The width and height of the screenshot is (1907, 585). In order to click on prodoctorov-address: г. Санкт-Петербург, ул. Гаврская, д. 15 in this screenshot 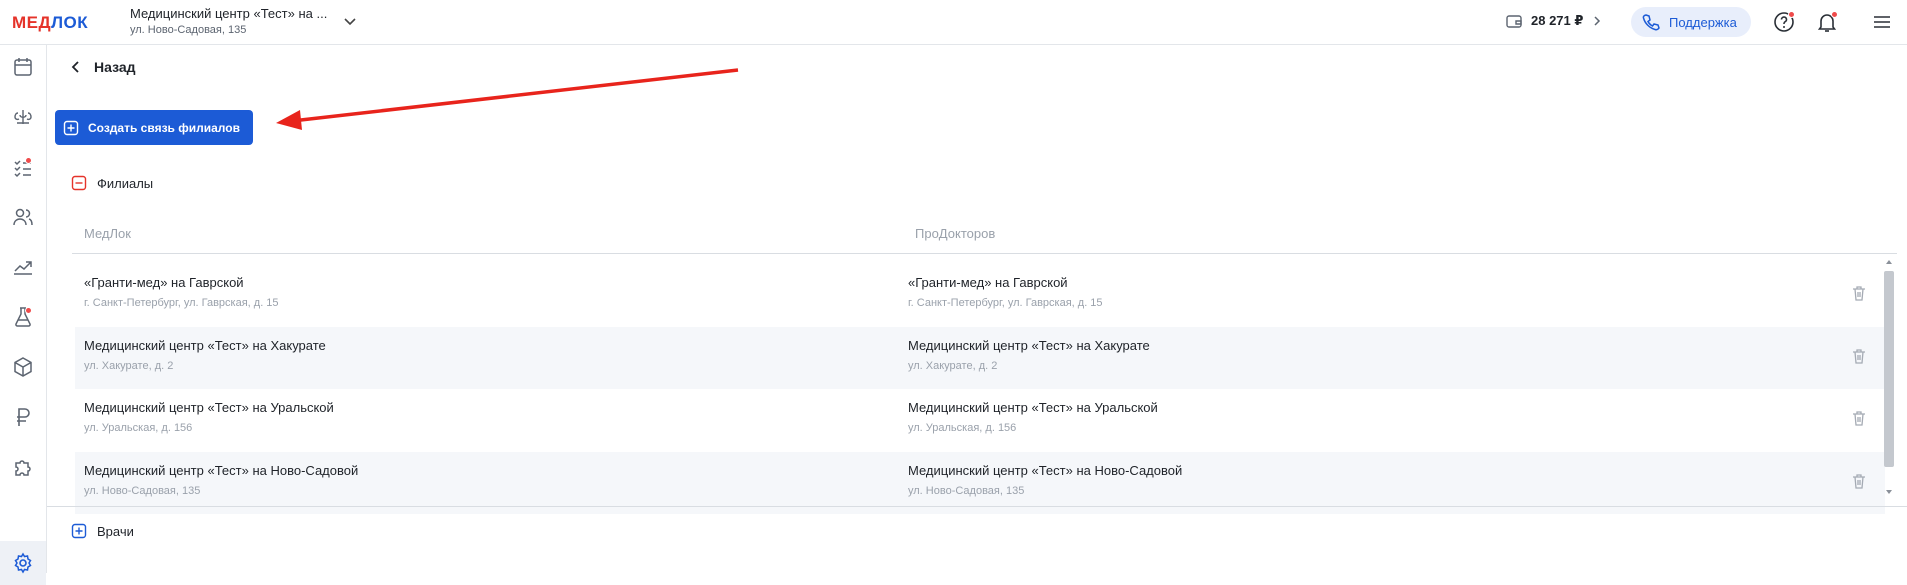, I will do `click(1005, 303)`.